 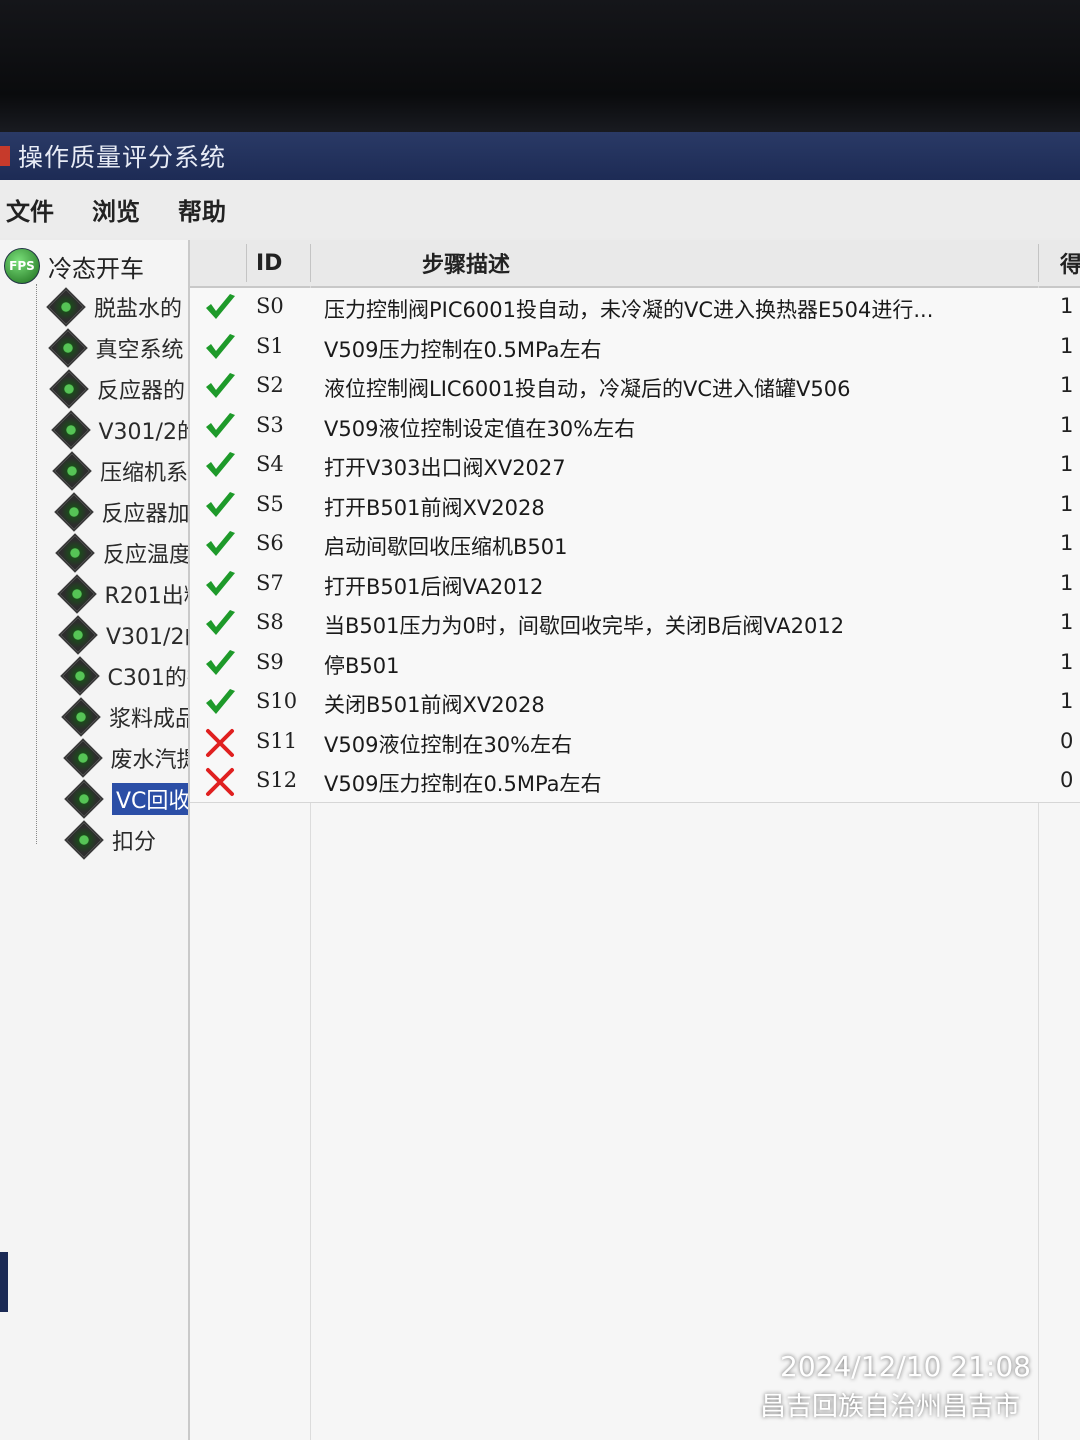 I want to click on table-row: S5 打开B501前阀XV2028 1, so click(x=635, y=506).